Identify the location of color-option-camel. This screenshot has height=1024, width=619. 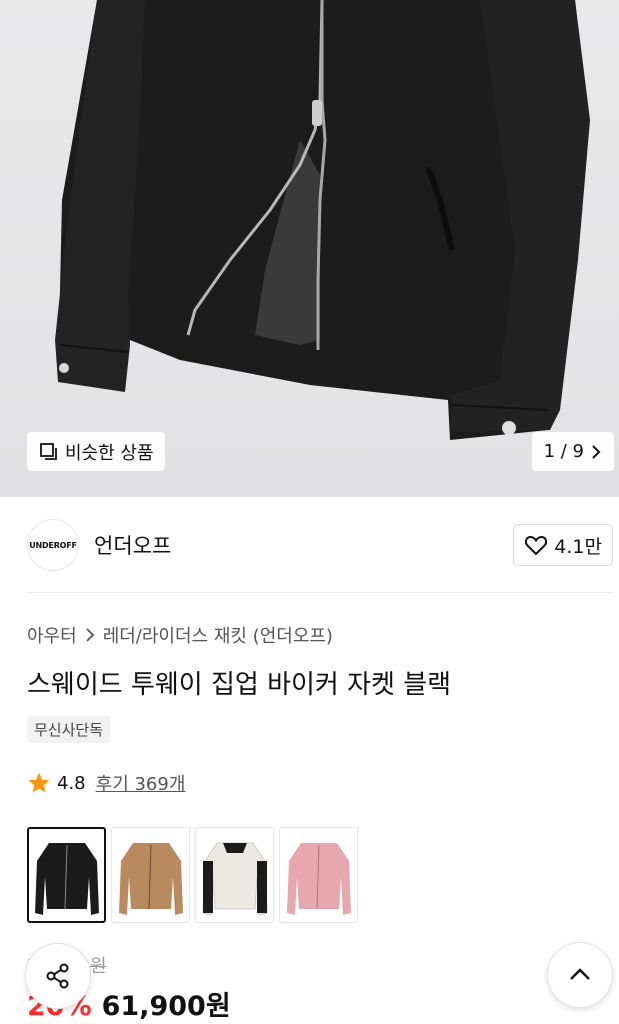
(150, 875).